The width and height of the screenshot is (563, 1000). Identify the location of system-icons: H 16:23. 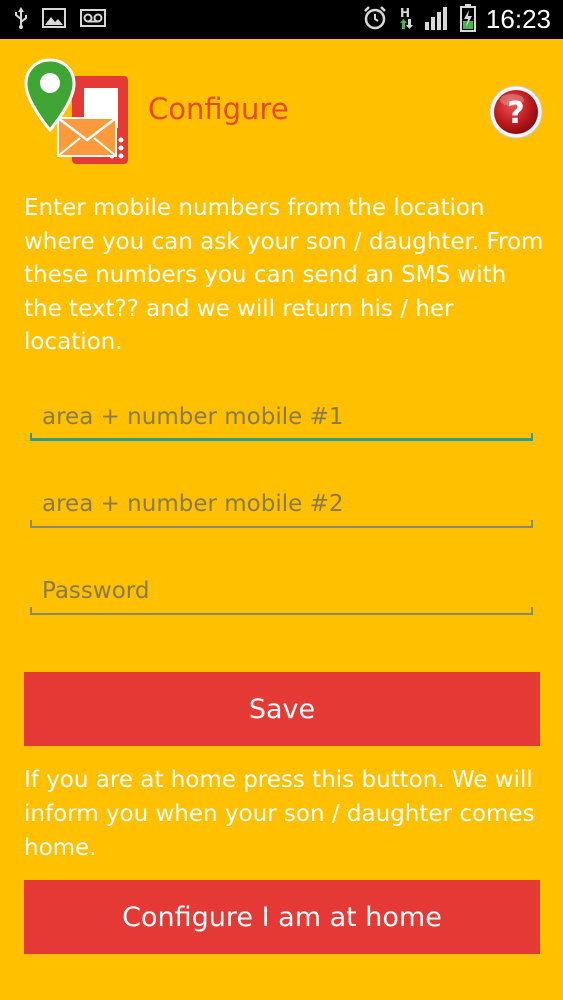
(456, 19).